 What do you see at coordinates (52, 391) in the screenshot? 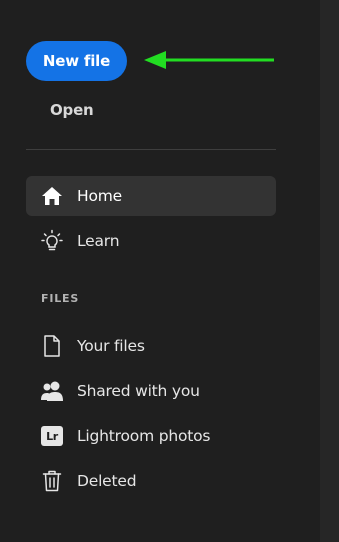
I see `people-icon` at bounding box center [52, 391].